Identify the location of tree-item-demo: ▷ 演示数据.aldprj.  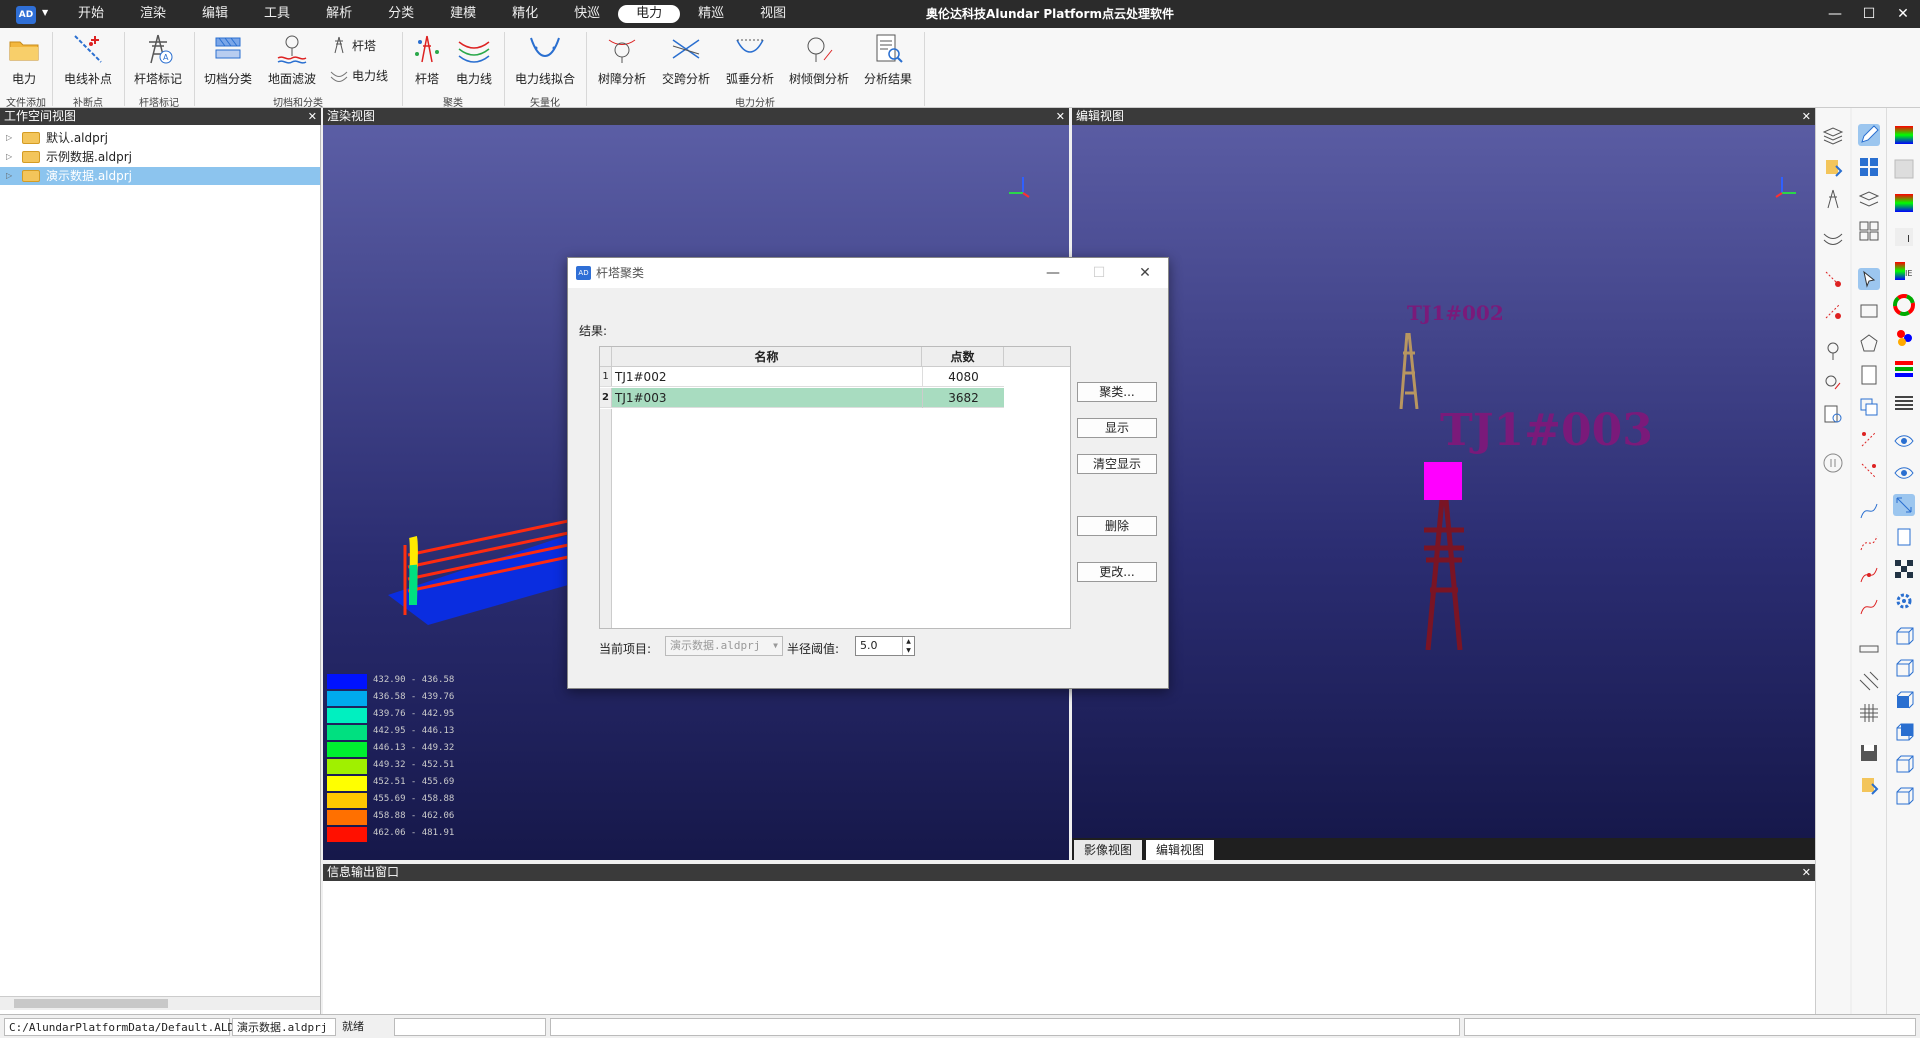
(160, 176).